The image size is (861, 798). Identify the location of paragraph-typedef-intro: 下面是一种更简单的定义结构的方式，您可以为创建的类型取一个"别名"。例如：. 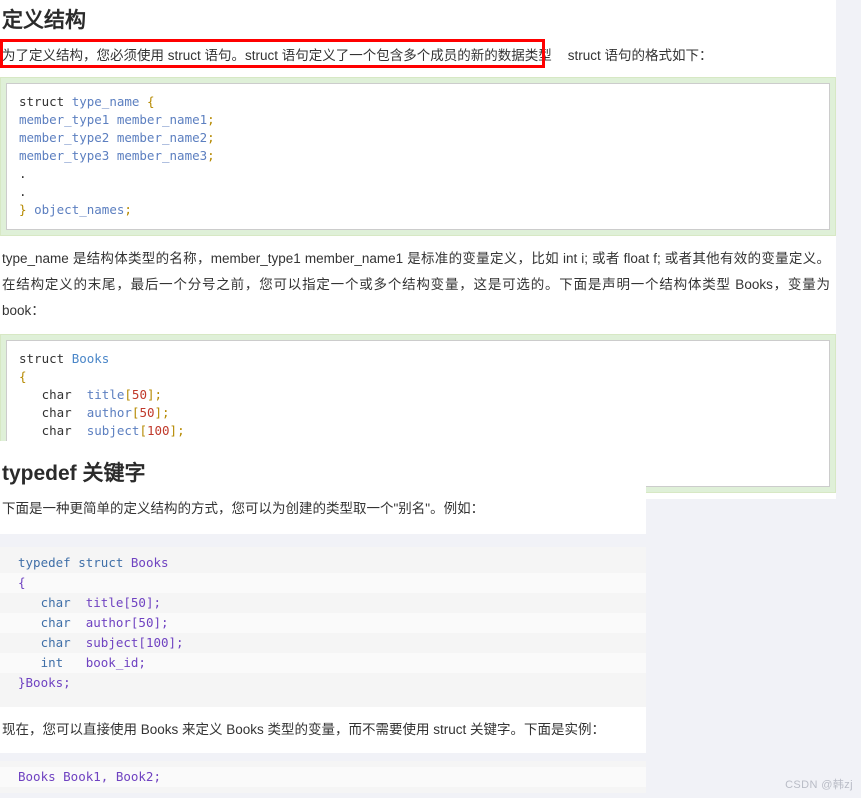
(243, 509).